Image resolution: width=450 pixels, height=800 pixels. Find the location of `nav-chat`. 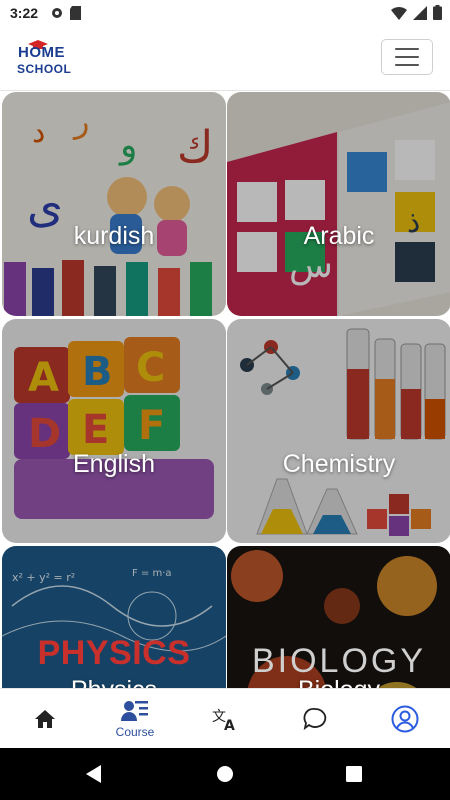

nav-chat is located at coordinates (315, 719).